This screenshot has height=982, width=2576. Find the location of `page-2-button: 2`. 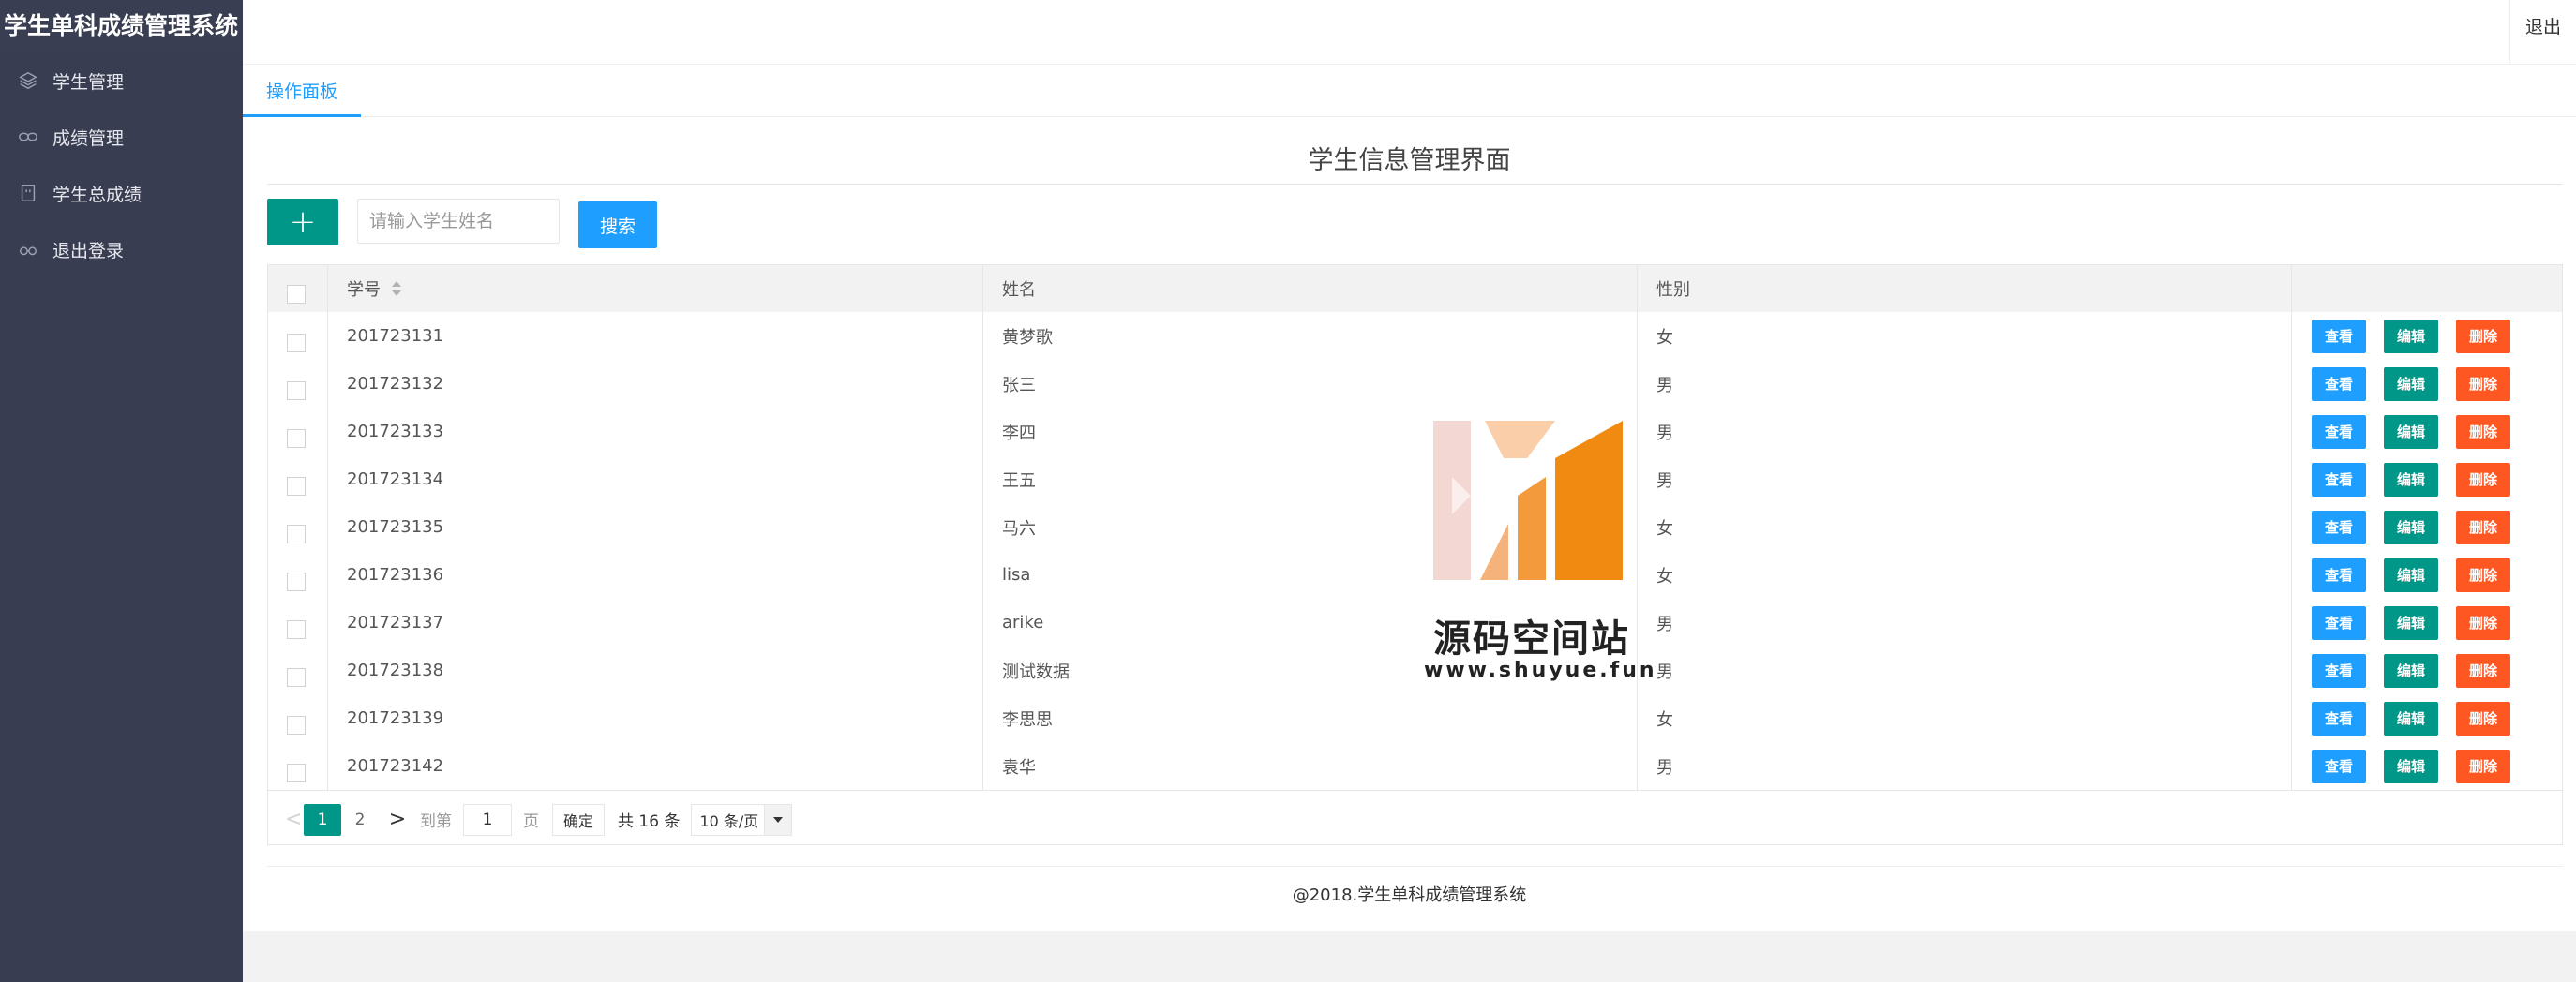

page-2-button: 2 is located at coordinates (360, 820).